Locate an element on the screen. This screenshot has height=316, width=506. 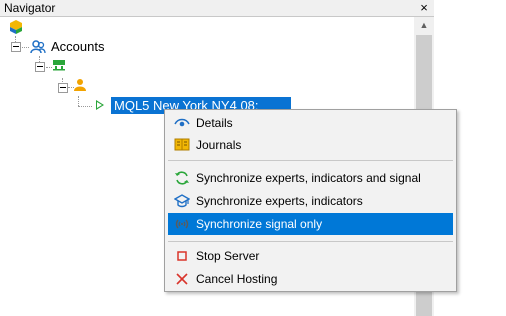
accounts-label: Accounts is located at coordinates (77, 46).